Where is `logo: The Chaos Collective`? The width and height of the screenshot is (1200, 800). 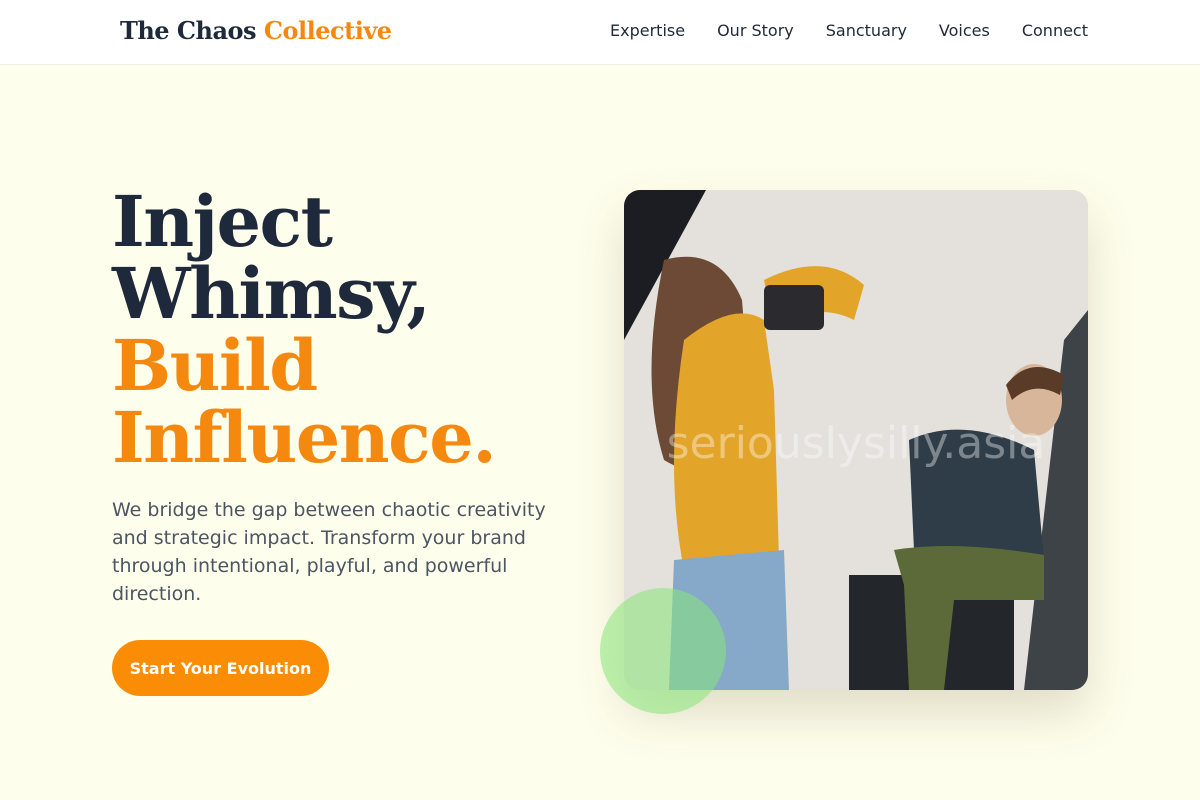
logo: The Chaos Collective is located at coordinates (256, 30).